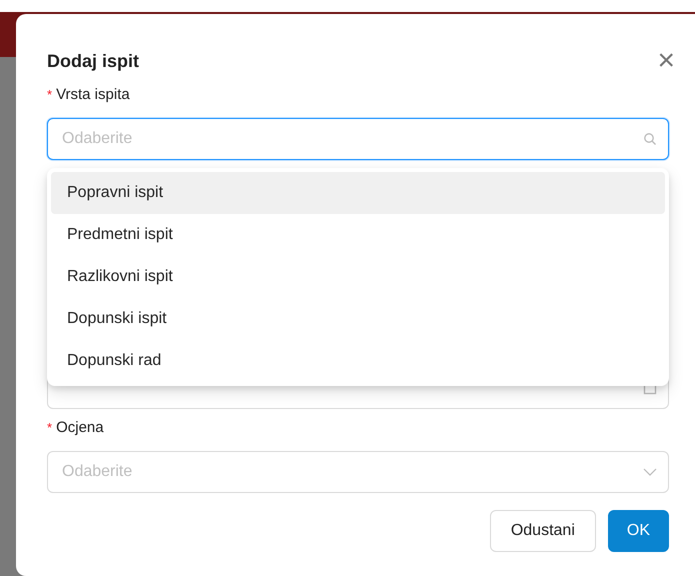 Image resolution: width=695 pixels, height=576 pixels. What do you see at coordinates (638, 531) in the screenshot?
I see `ok-button: OK` at bounding box center [638, 531].